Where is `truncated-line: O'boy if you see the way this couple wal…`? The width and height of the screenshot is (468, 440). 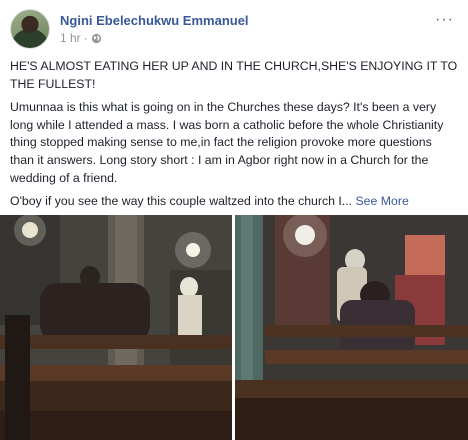 truncated-line: O'boy if you see the way this couple wal… is located at coordinates (181, 201).